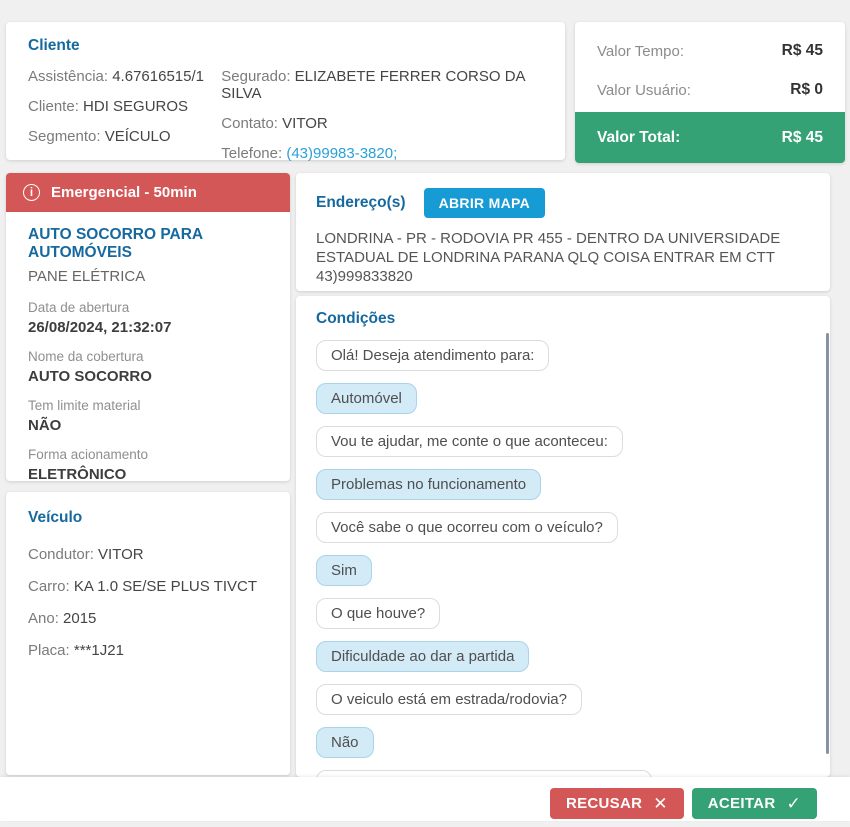  What do you see at coordinates (469, 441) in the screenshot?
I see `chat-bubble-bot: Vou te ajudar, me conte o que aconteceu:` at bounding box center [469, 441].